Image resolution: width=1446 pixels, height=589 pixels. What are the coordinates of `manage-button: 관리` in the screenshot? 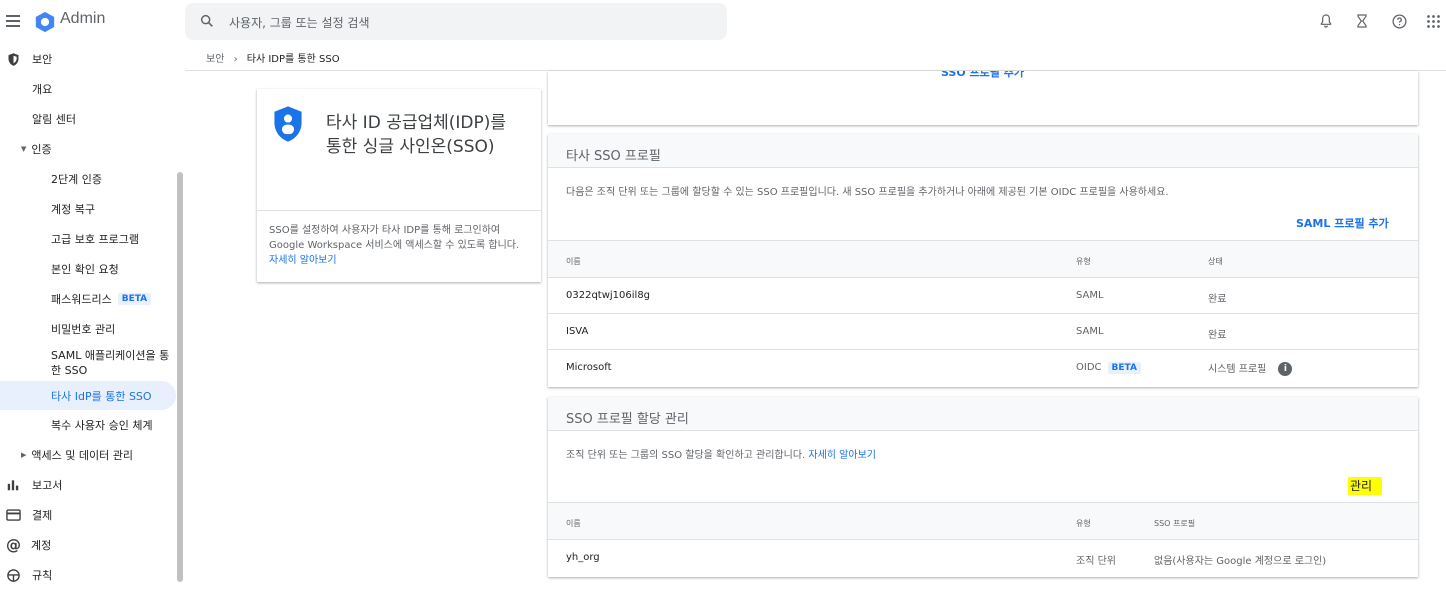 It's located at (1365, 486).